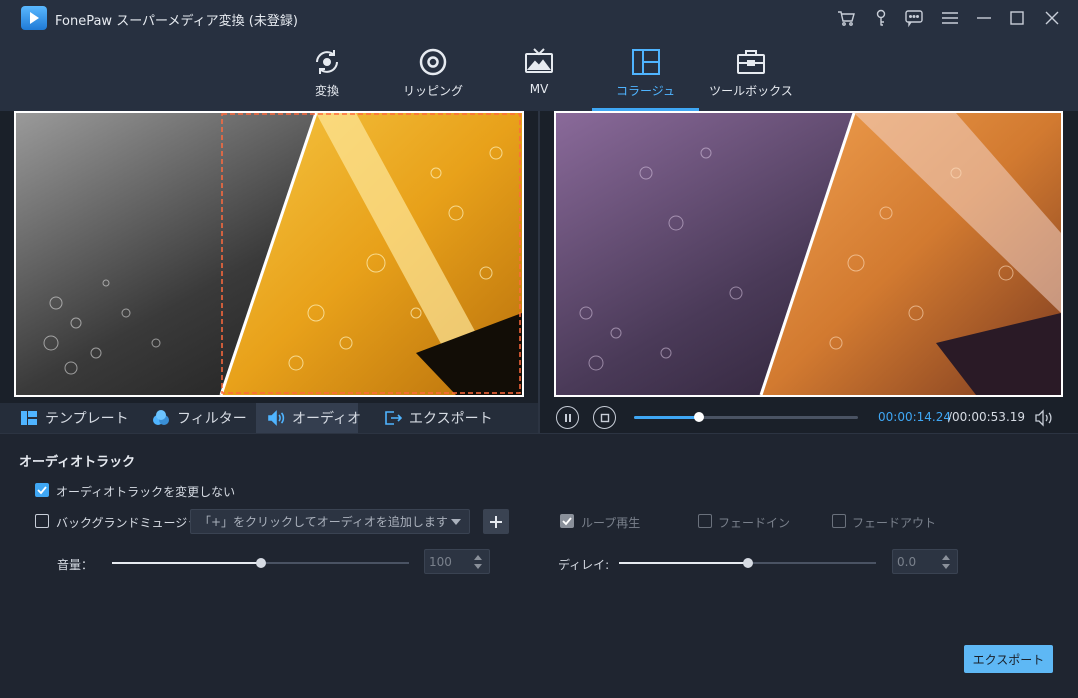 Image resolution: width=1078 pixels, height=698 pixels. I want to click on fadeout-checkbox, so click(839, 521).